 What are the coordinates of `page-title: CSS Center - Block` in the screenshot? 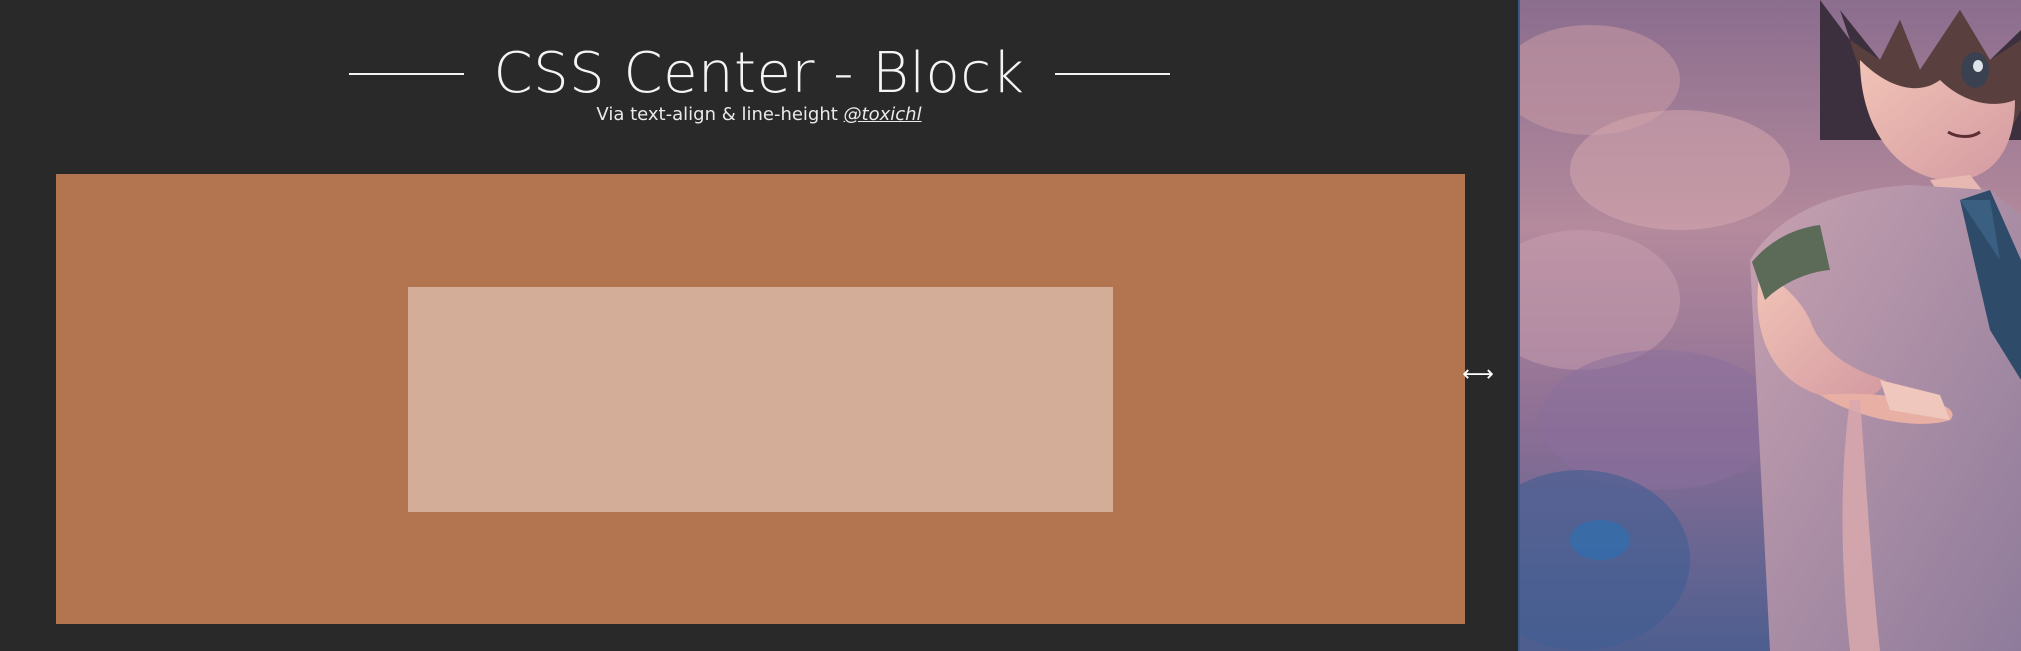 It's located at (759, 73).